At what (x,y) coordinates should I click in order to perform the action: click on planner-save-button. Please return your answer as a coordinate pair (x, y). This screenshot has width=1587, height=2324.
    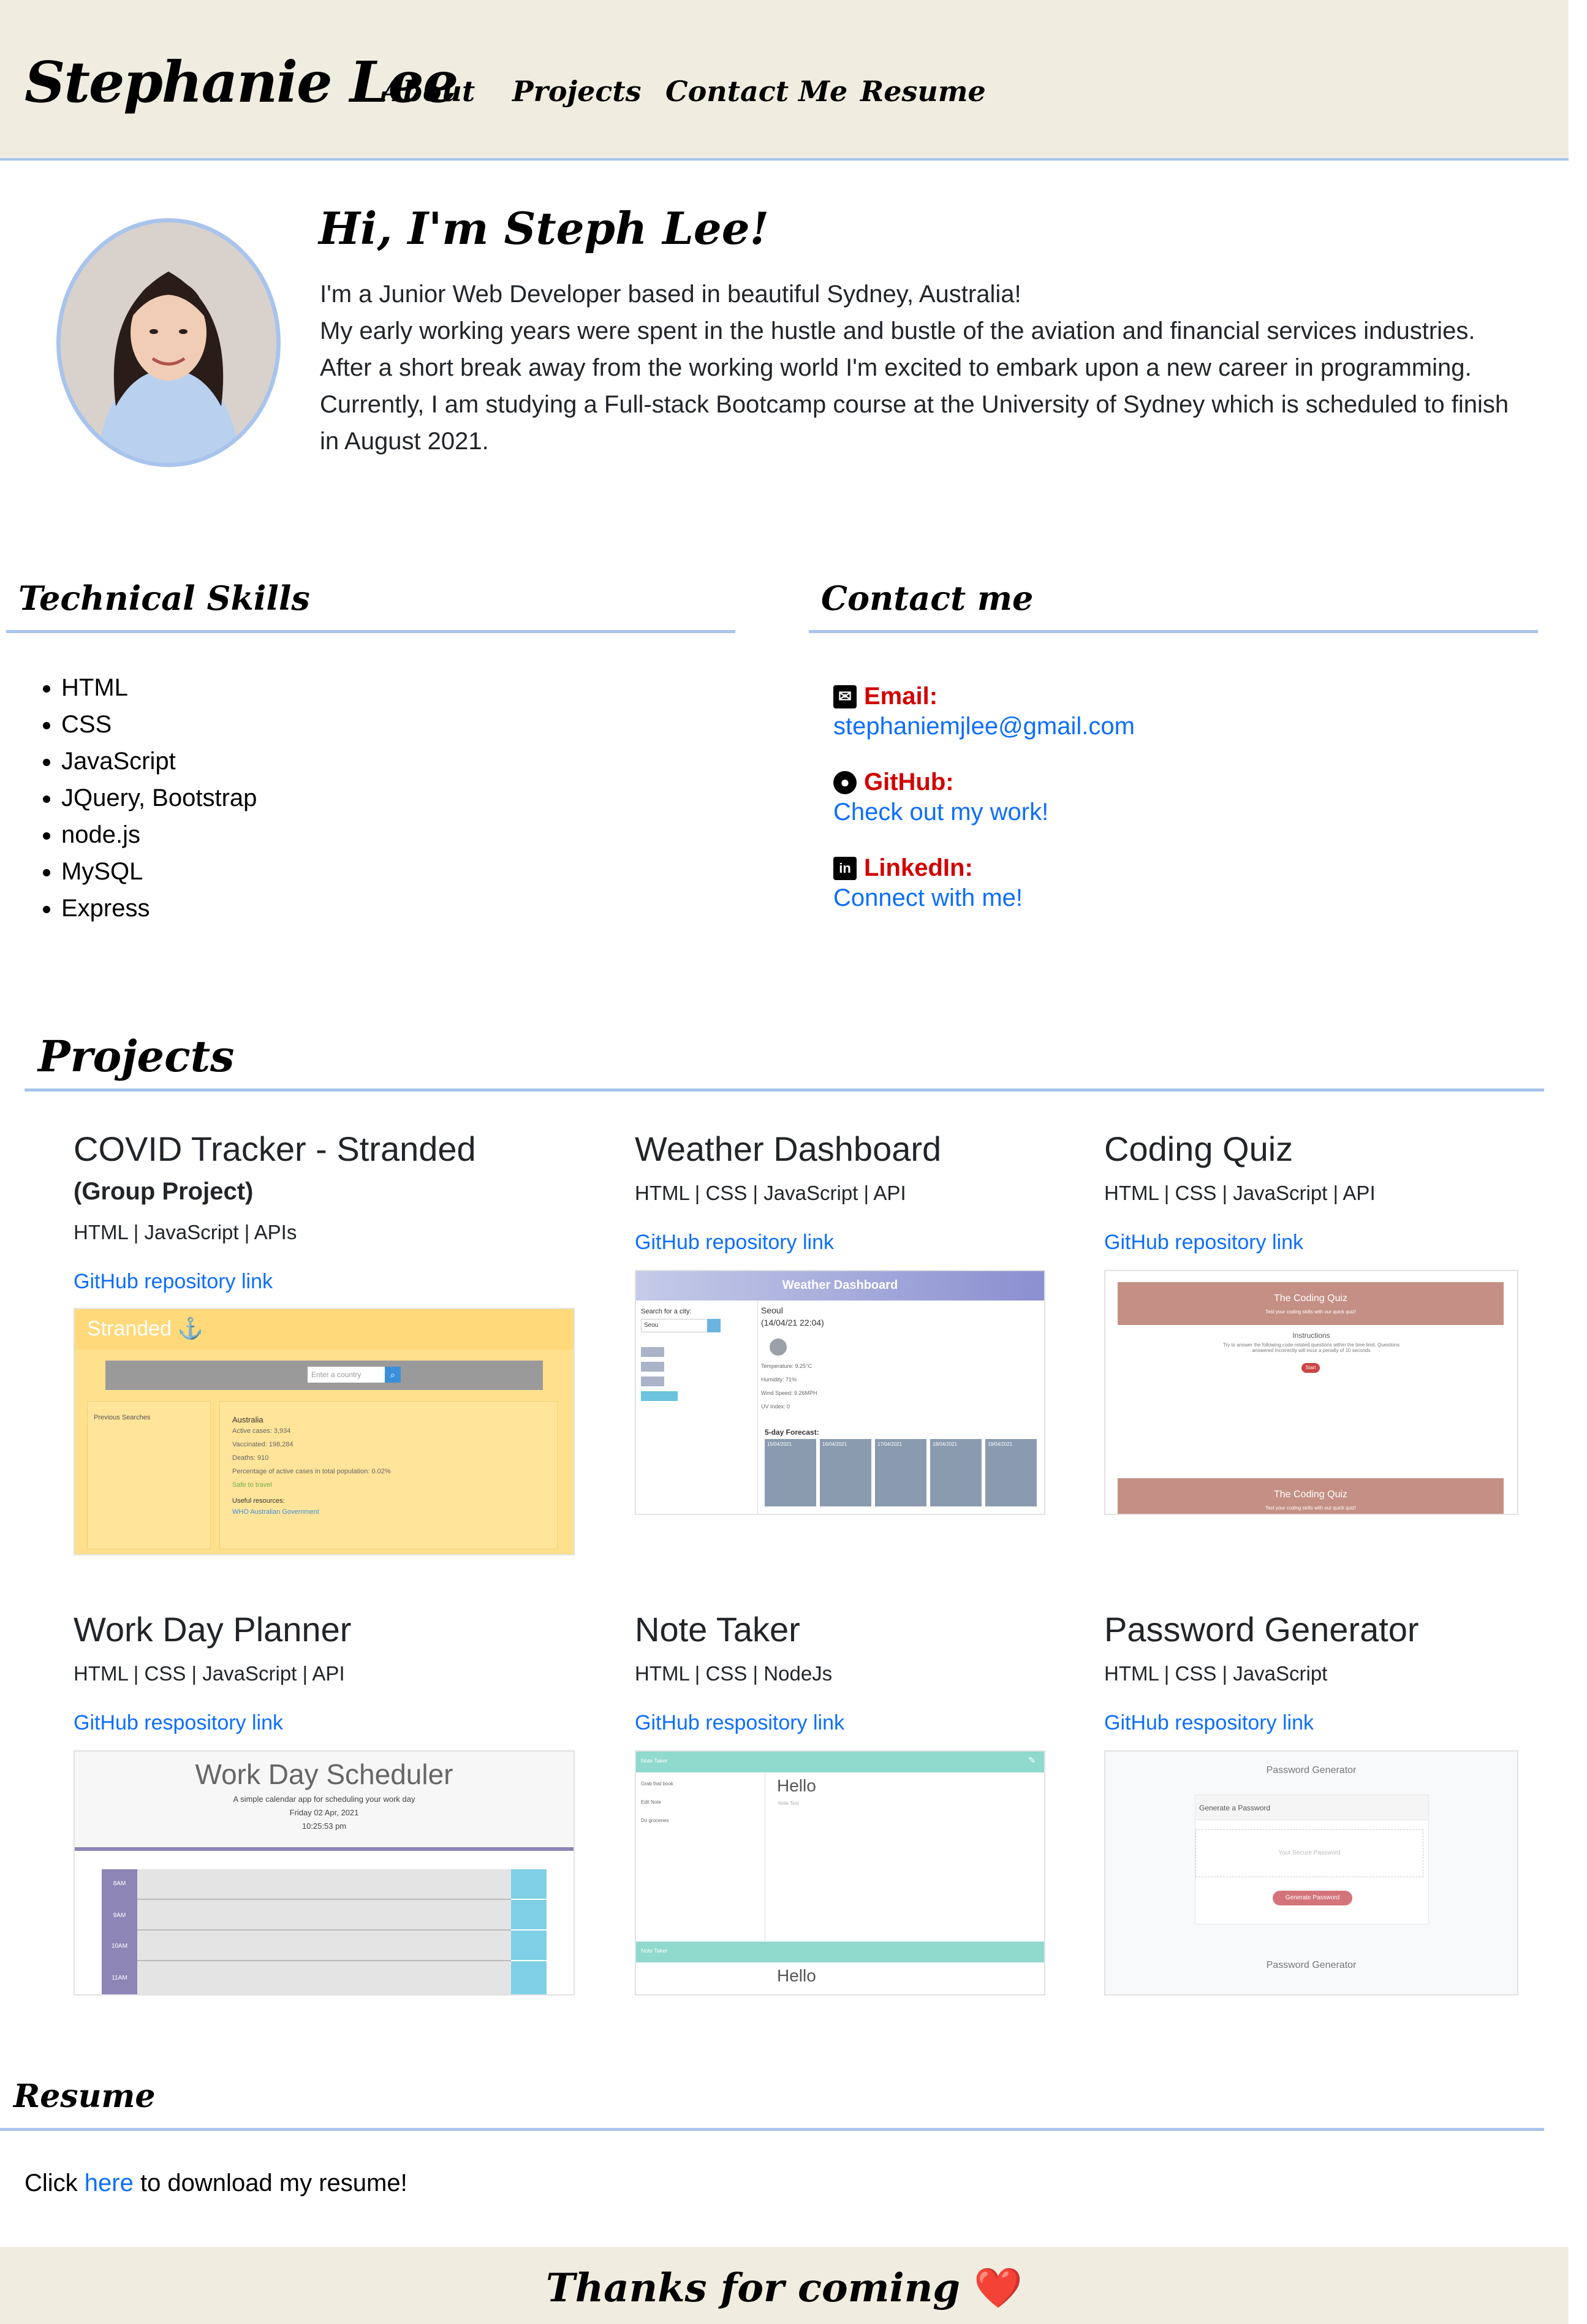
    Looking at the image, I should click on (529, 1884).